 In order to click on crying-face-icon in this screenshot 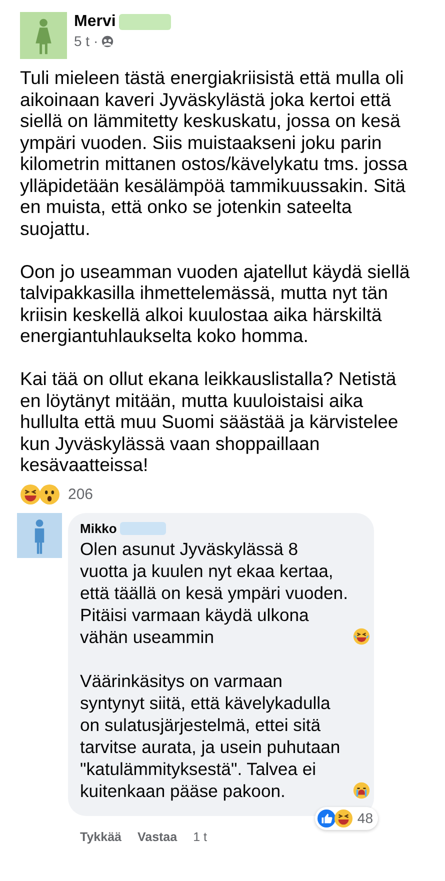, I will do `click(361, 790)`.